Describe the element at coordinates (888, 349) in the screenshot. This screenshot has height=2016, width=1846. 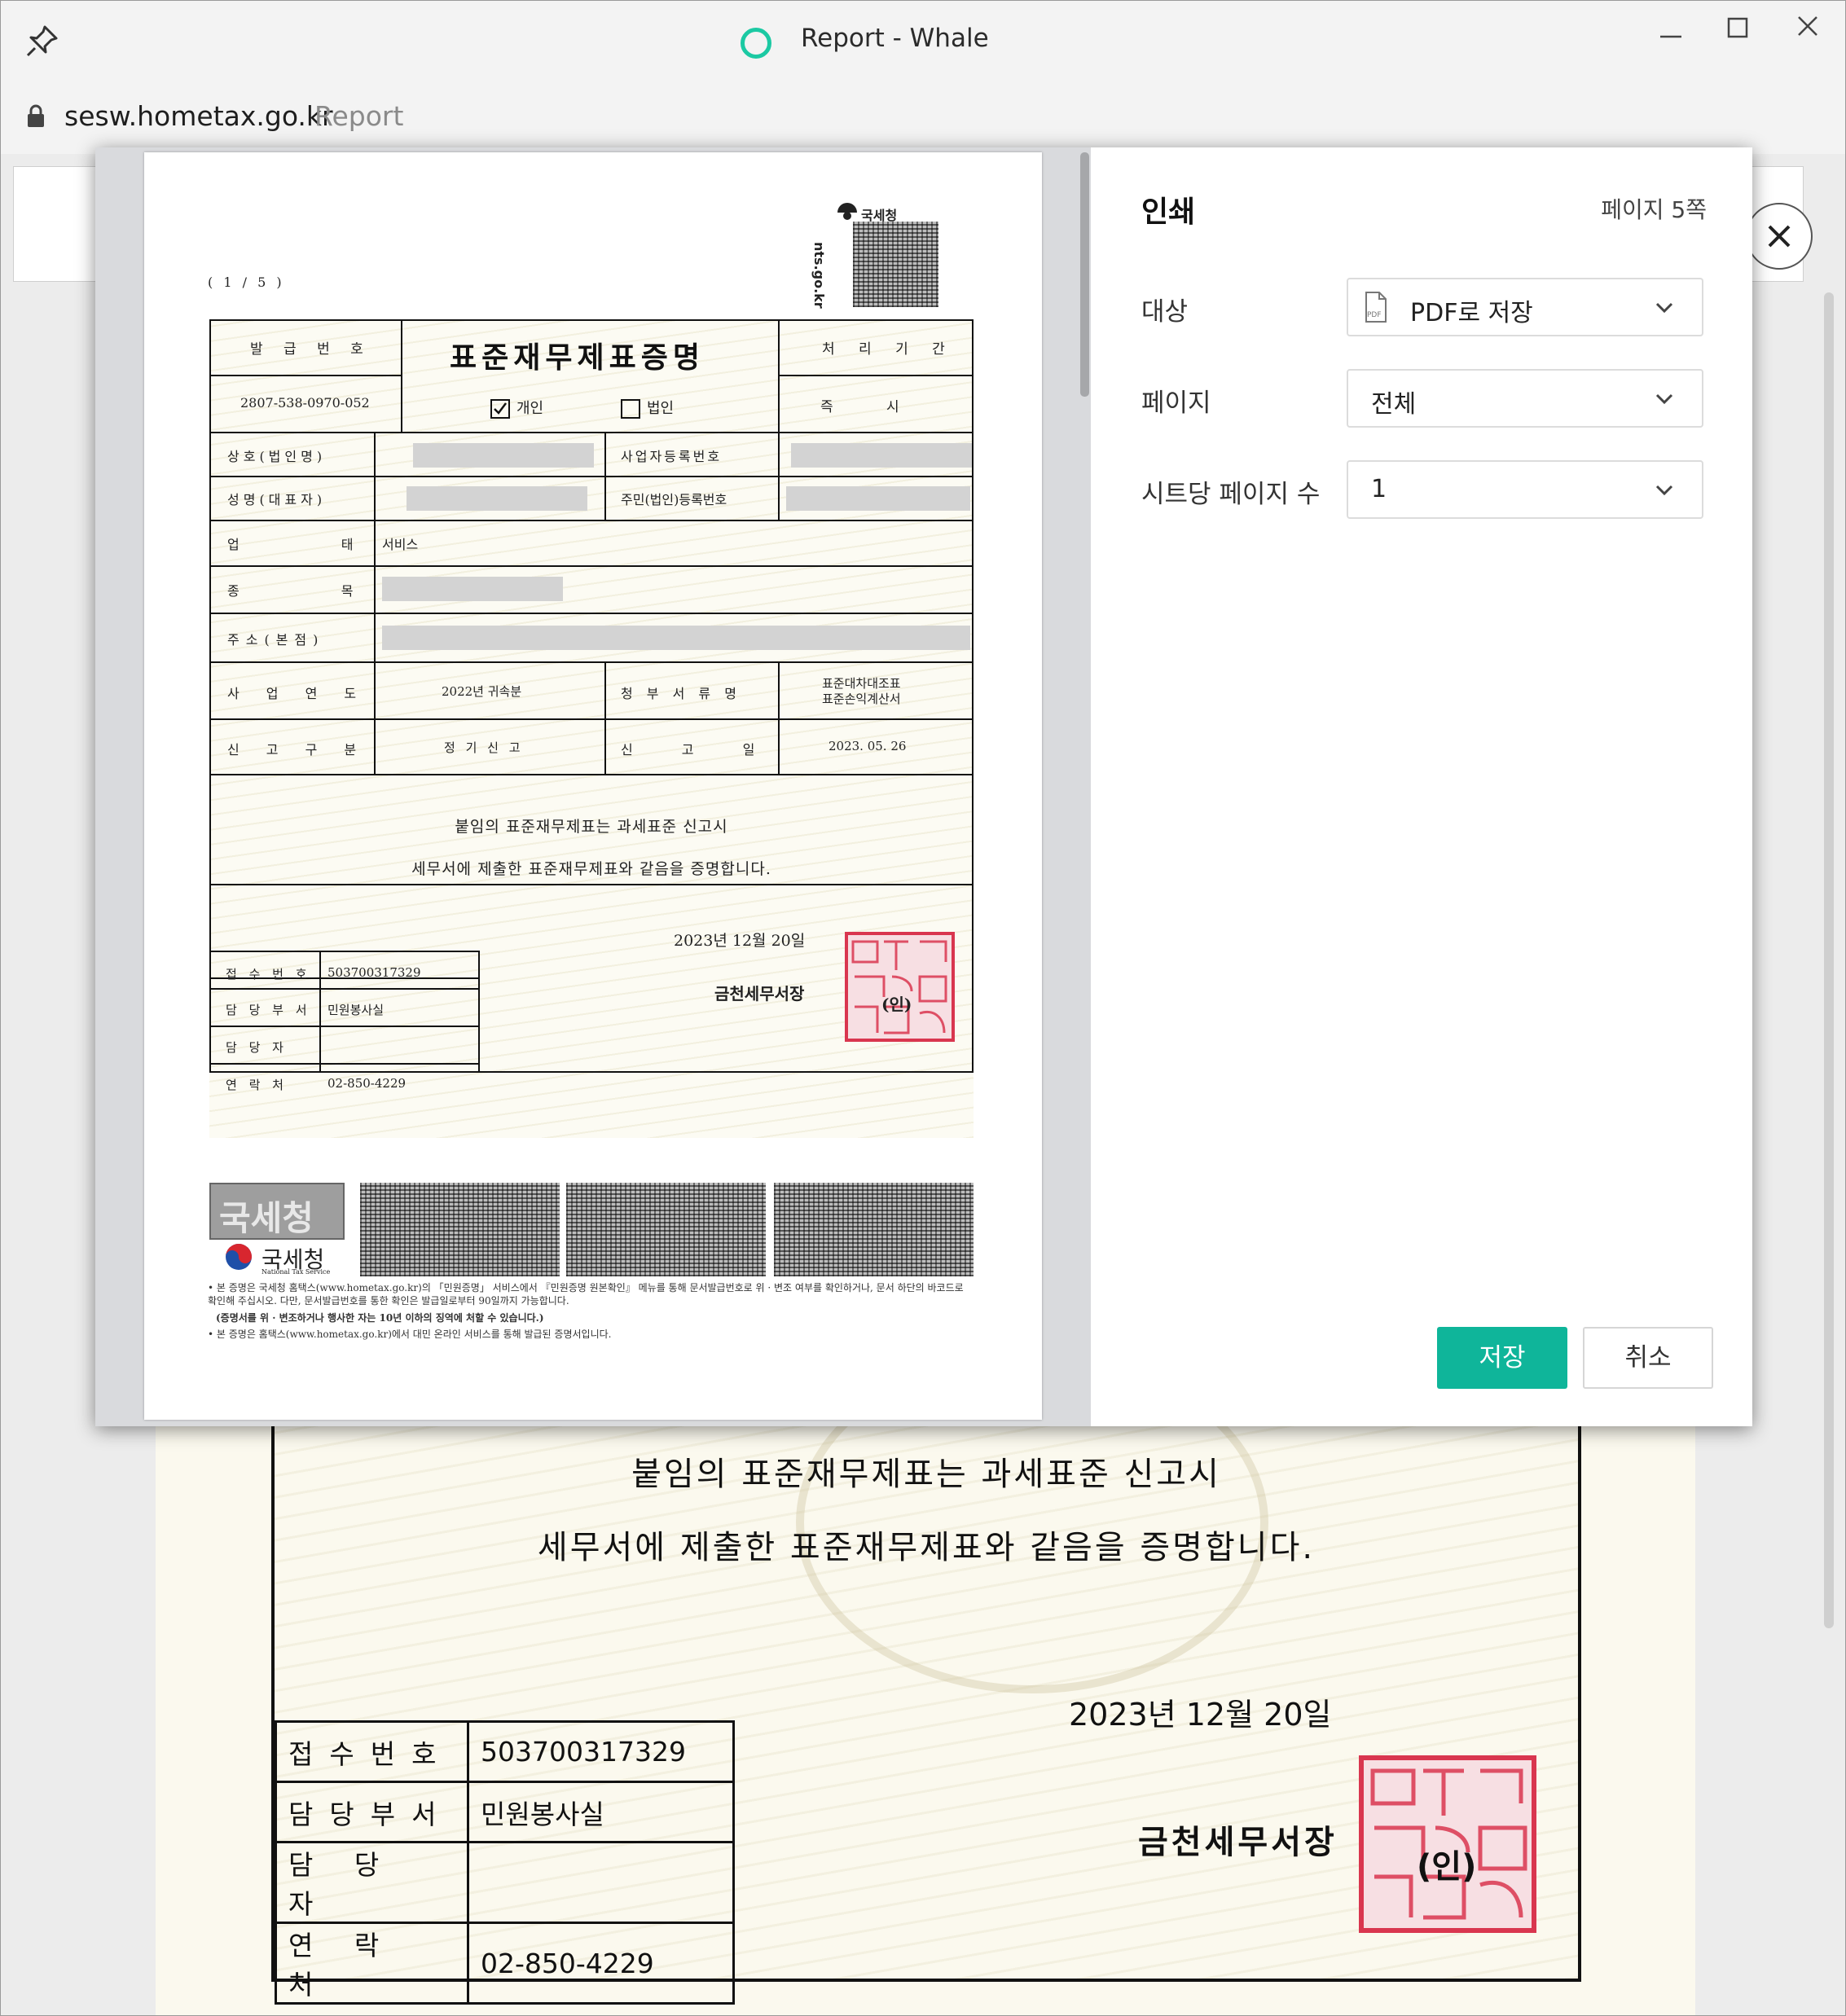
I see `processing-label: 처 리 기 간` at that location.